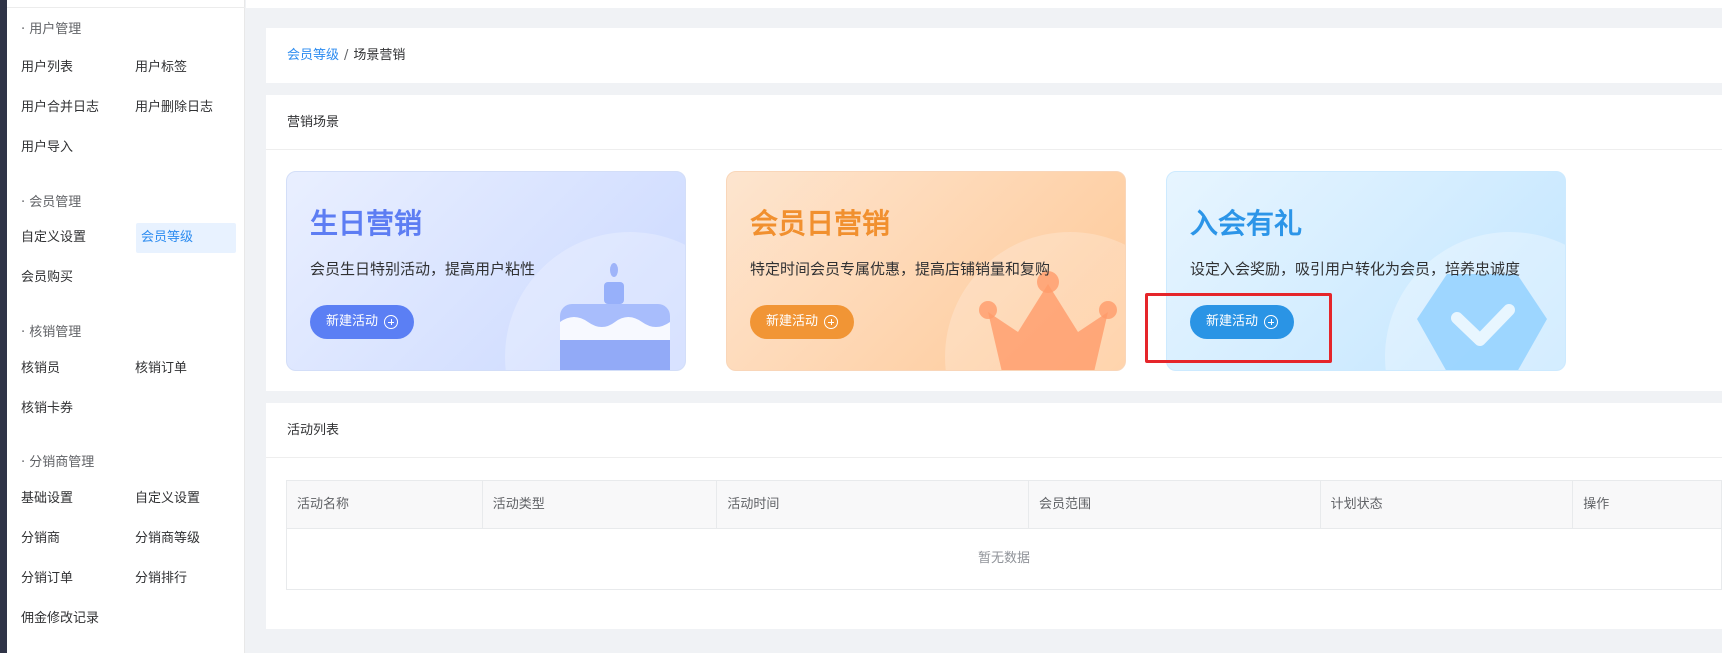  Describe the element at coordinates (72, 619) in the screenshot. I see `sidebar-item-commission-log: 佣金修改记录` at that location.